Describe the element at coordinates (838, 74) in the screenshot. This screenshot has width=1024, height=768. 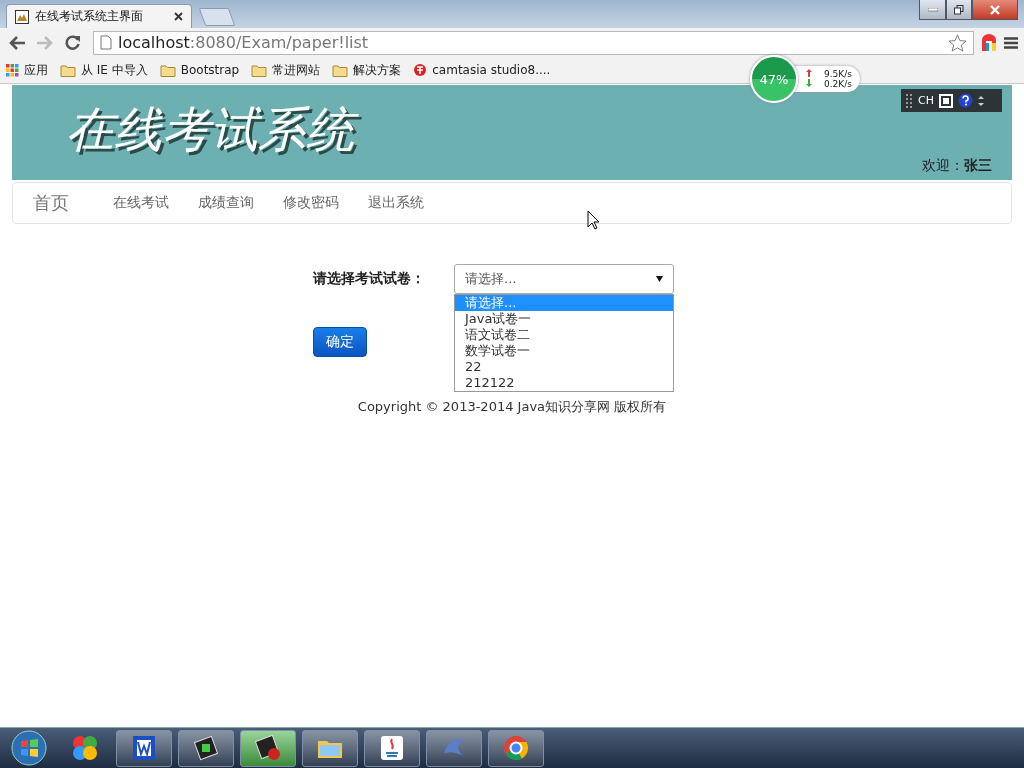
I see `upload-speed: 9.5K/s` at that location.